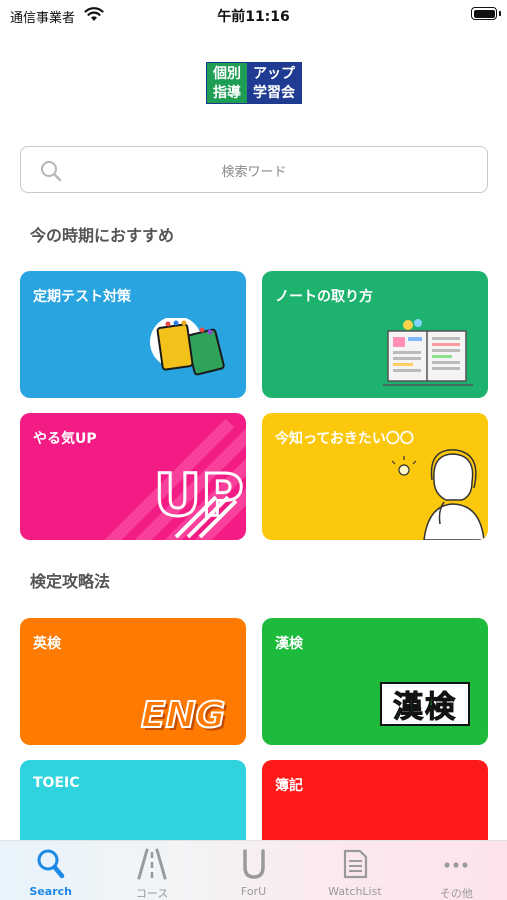 Image resolution: width=507 pixels, height=900 pixels. I want to click on more-dots-icon, so click(456, 865).